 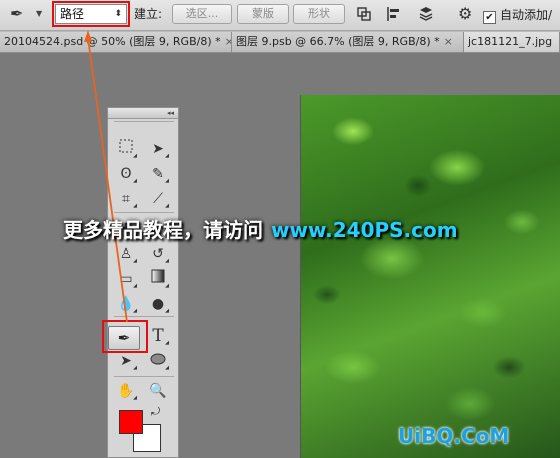 What do you see at coordinates (364, 230) in the screenshot?
I see `watermark-url: www.240PS.com` at bounding box center [364, 230].